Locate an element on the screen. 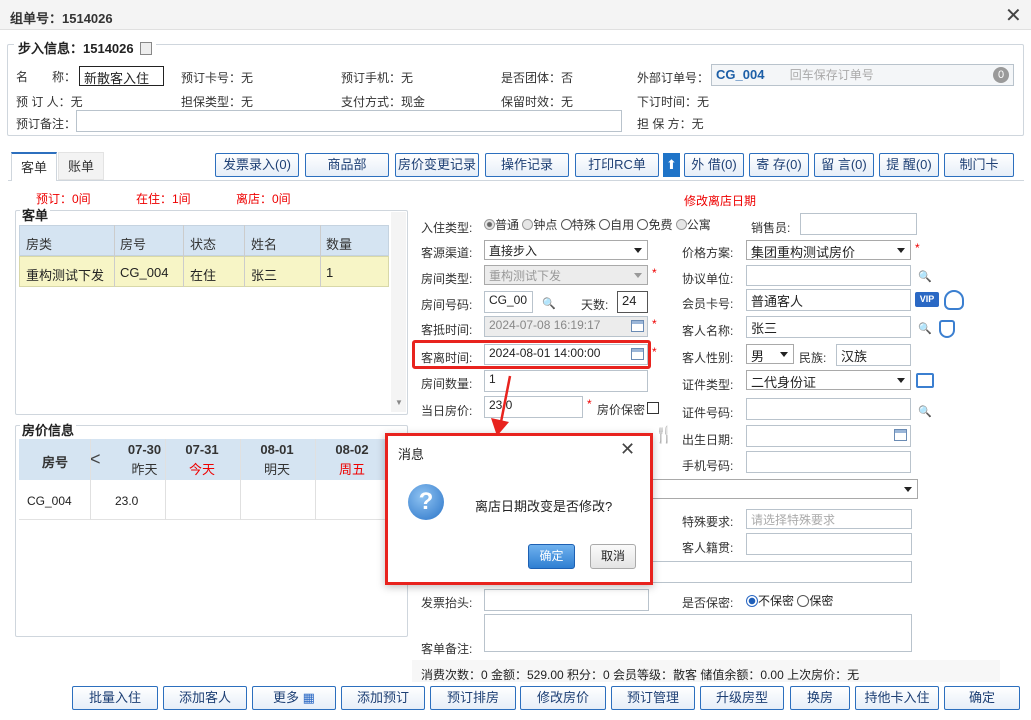 The image size is (1031, 720). booking-manage-button: 预订管理 is located at coordinates (653, 698).